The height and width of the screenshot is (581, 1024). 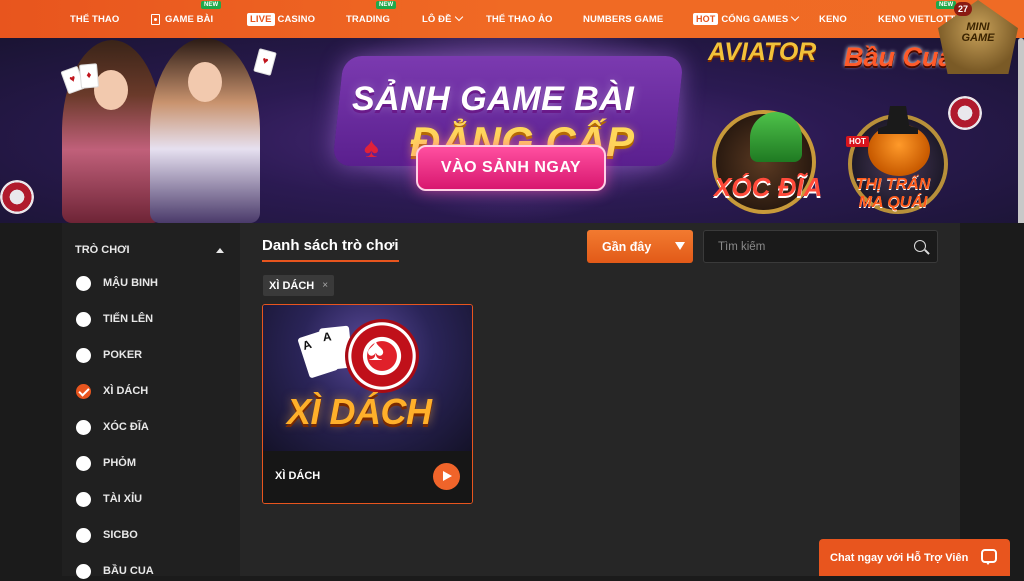 I want to click on nav-label: KENO, so click(x=833, y=19).